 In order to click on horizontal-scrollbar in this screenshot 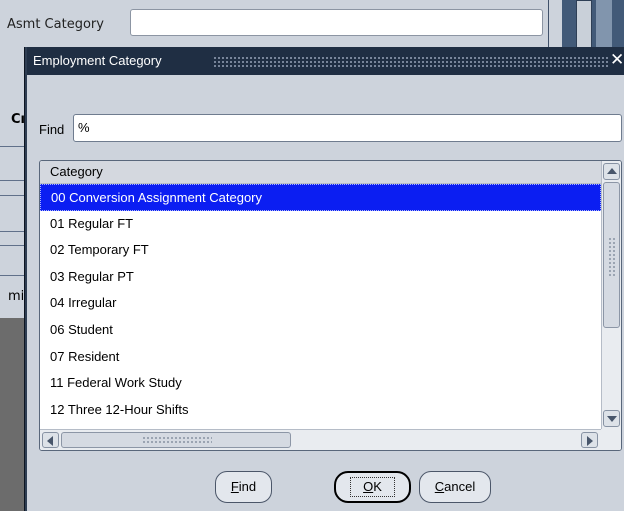, I will do `click(320, 439)`.